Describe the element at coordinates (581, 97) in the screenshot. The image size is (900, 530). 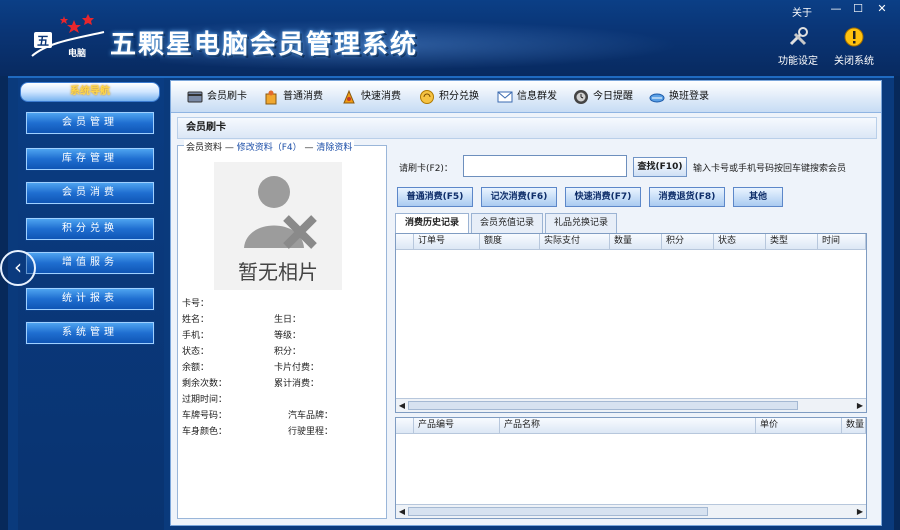
I see `clock-icon` at that location.